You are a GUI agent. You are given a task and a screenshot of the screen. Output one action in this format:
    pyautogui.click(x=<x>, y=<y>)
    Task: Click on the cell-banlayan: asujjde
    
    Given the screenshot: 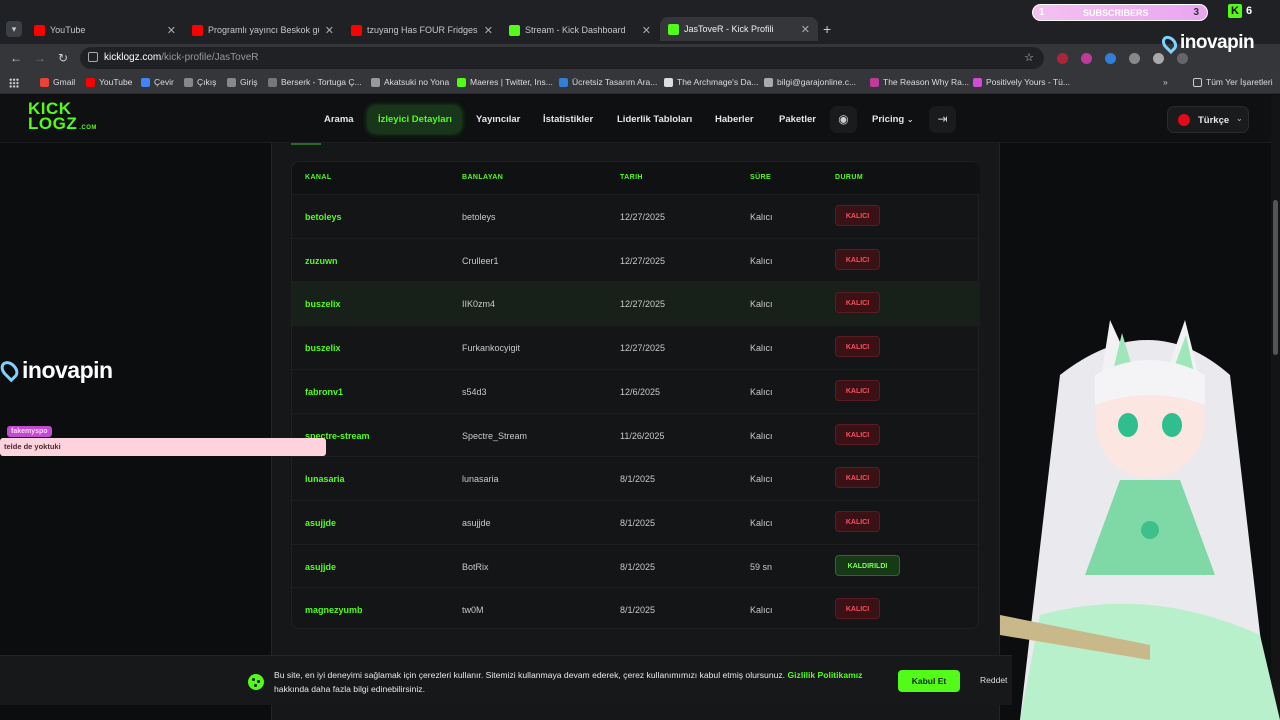 What is the action you would take?
    pyautogui.click(x=476, y=522)
    